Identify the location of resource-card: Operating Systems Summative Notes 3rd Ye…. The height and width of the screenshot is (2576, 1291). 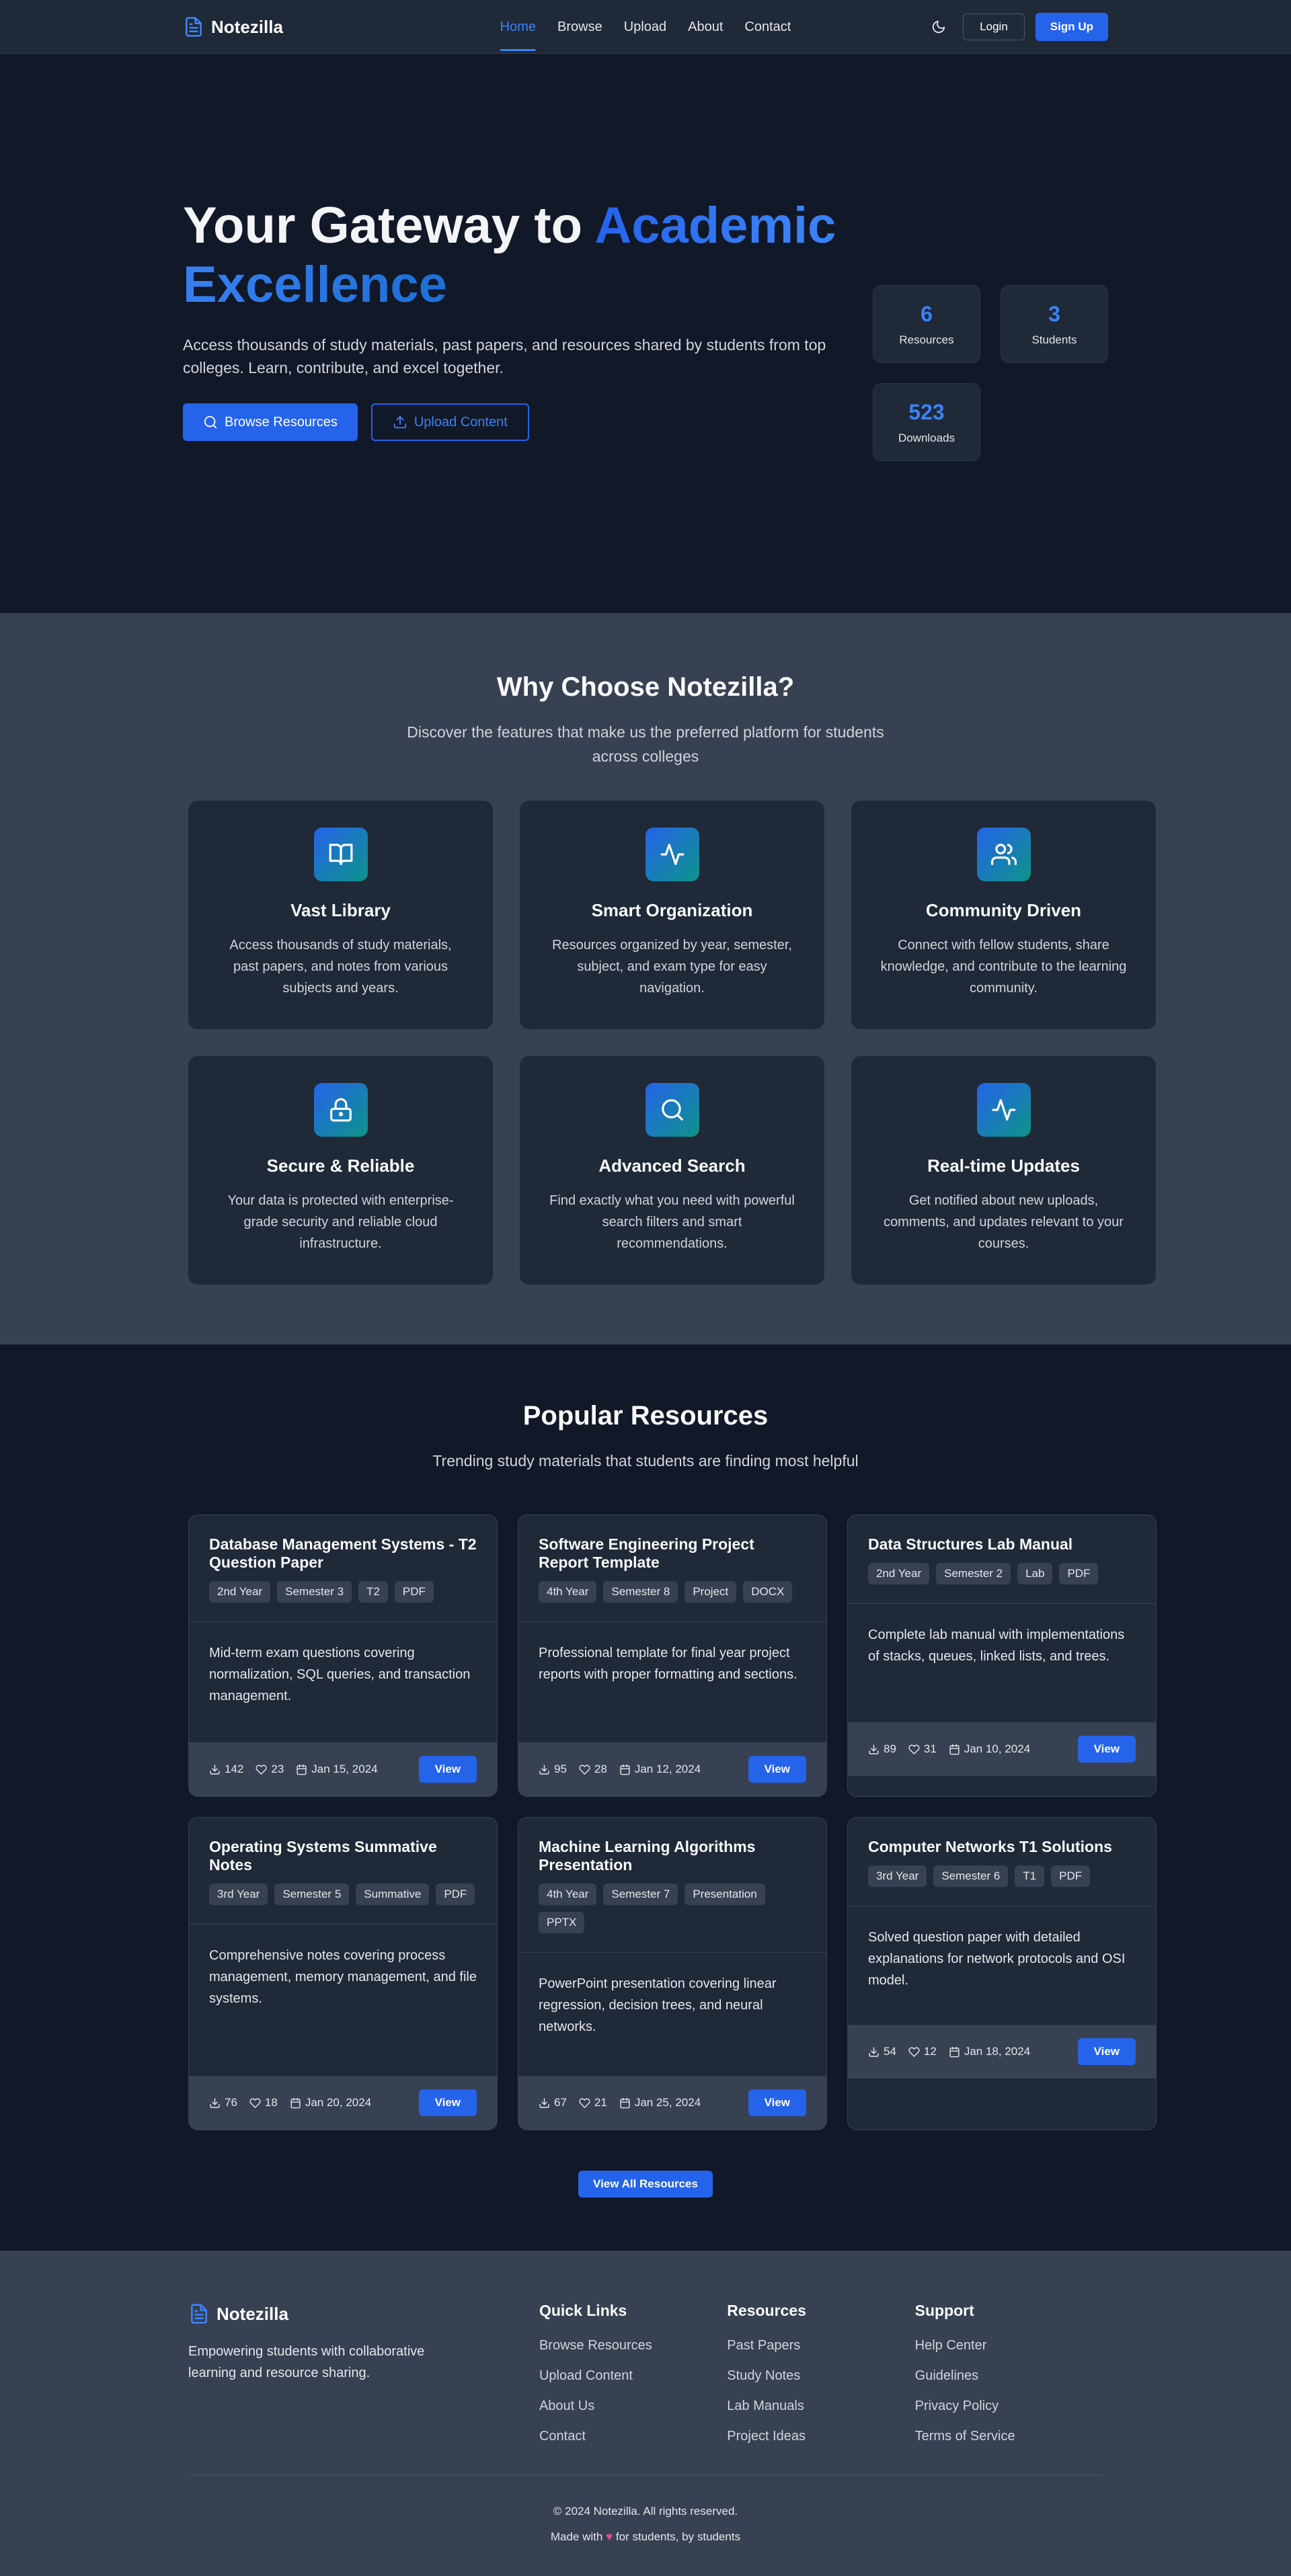
(343, 1973).